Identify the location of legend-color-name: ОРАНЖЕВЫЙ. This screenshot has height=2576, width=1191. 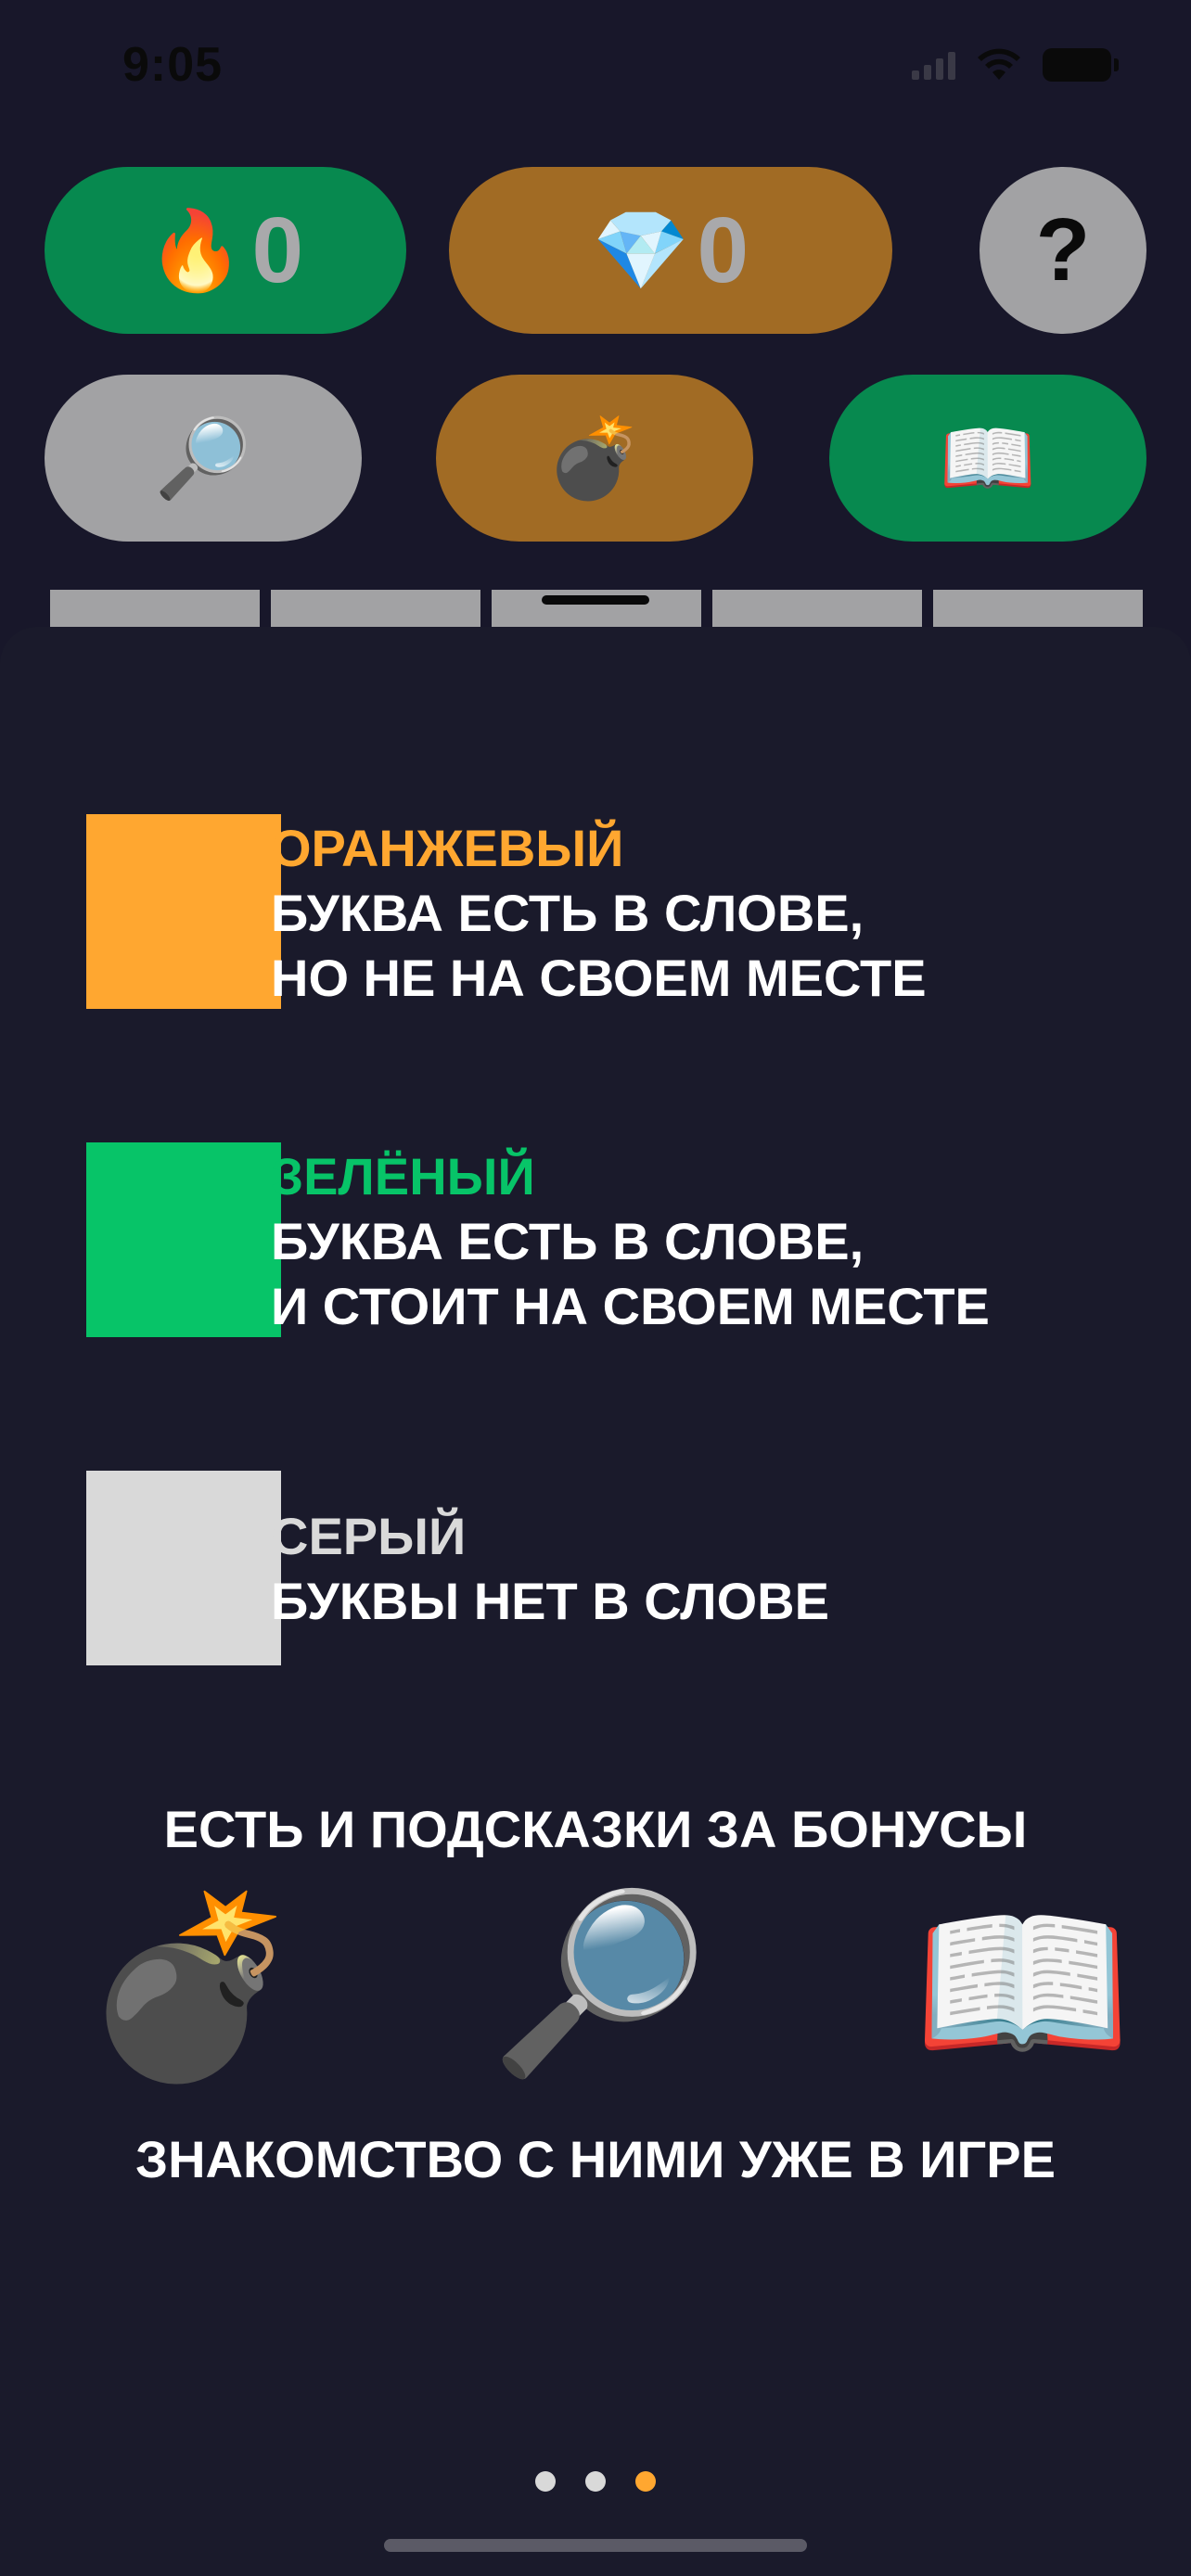
(447, 848).